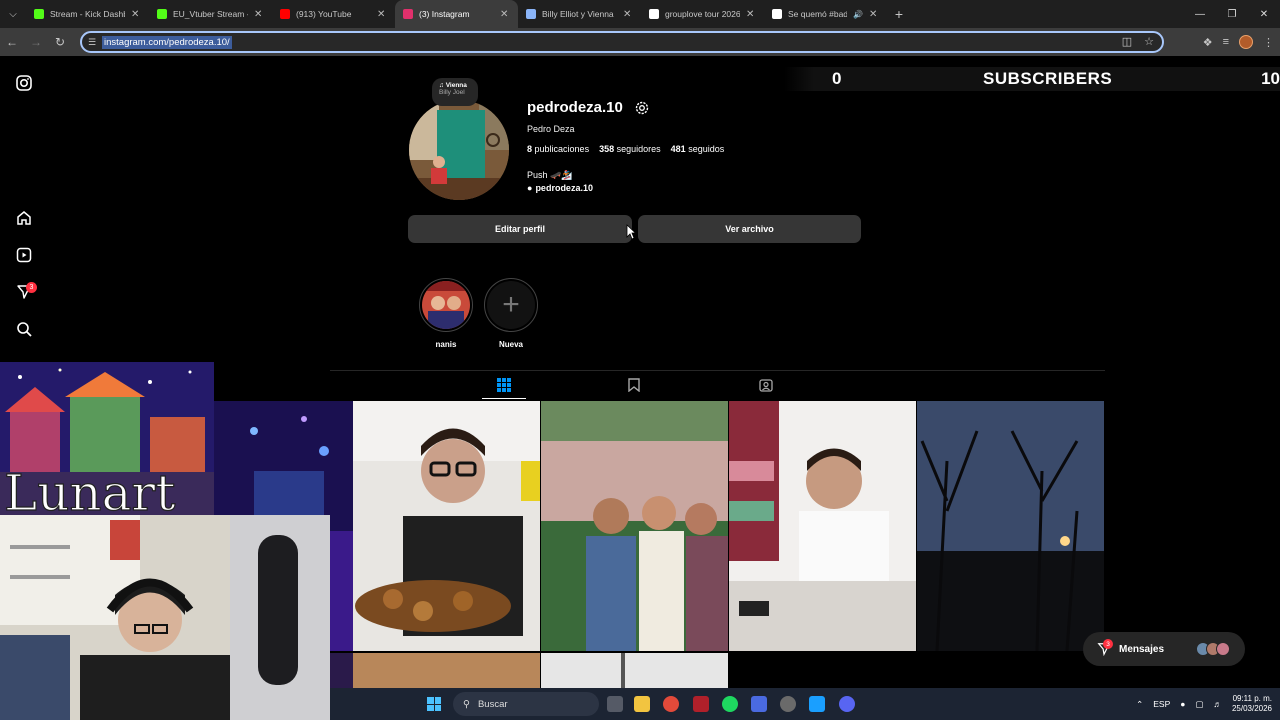 Image resolution: width=1280 pixels, height=720 pixels. I want to click on forward-icon: →, so click(36, 42).